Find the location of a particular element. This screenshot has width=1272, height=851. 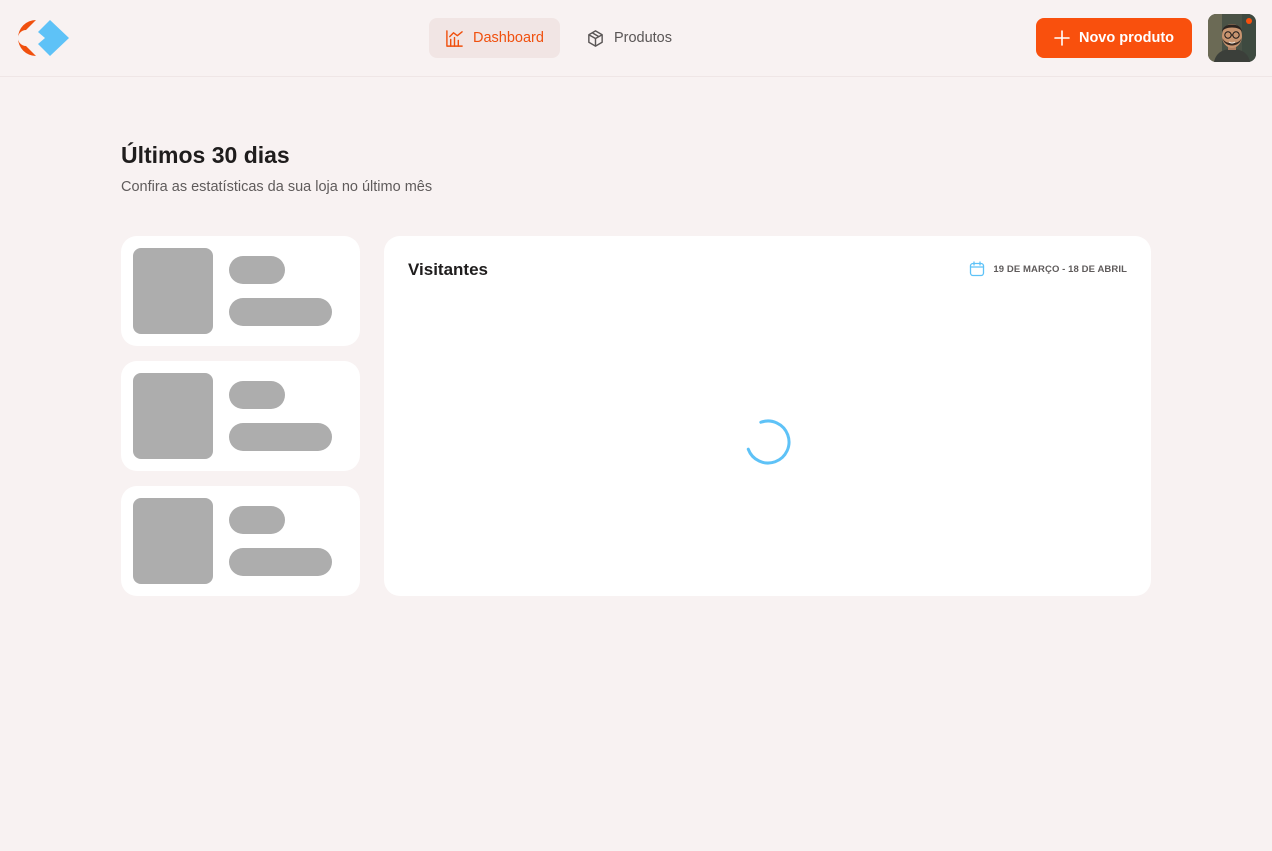

loading-spinner-icon is located at coordinates (768, 442).